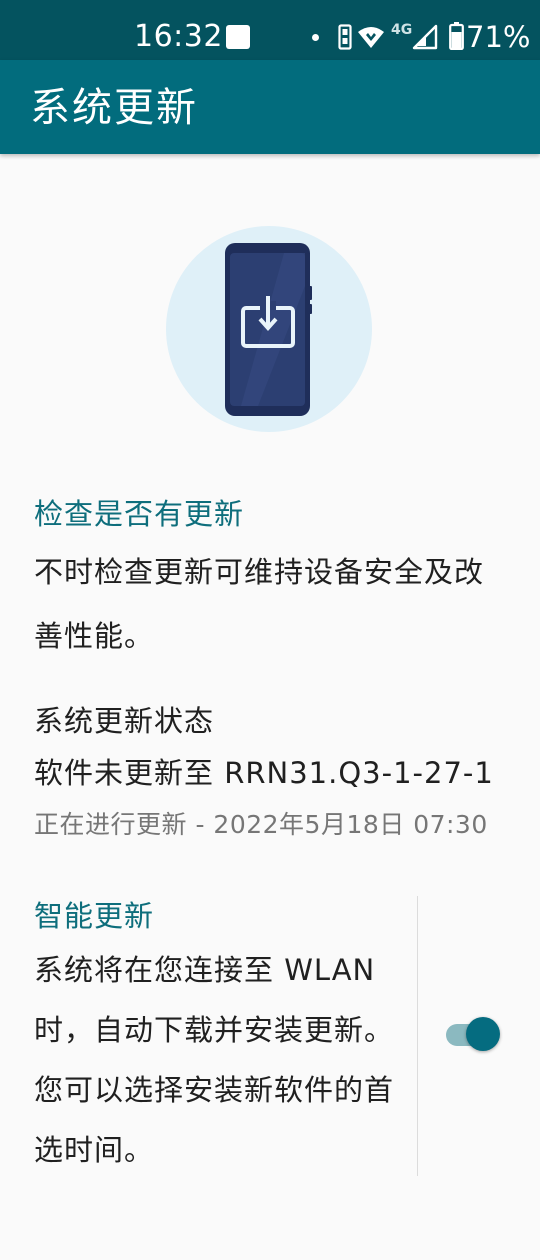 This screenshot has height=1260, width=540. I want to click on page-title: 系统更新, so click(114, 108).